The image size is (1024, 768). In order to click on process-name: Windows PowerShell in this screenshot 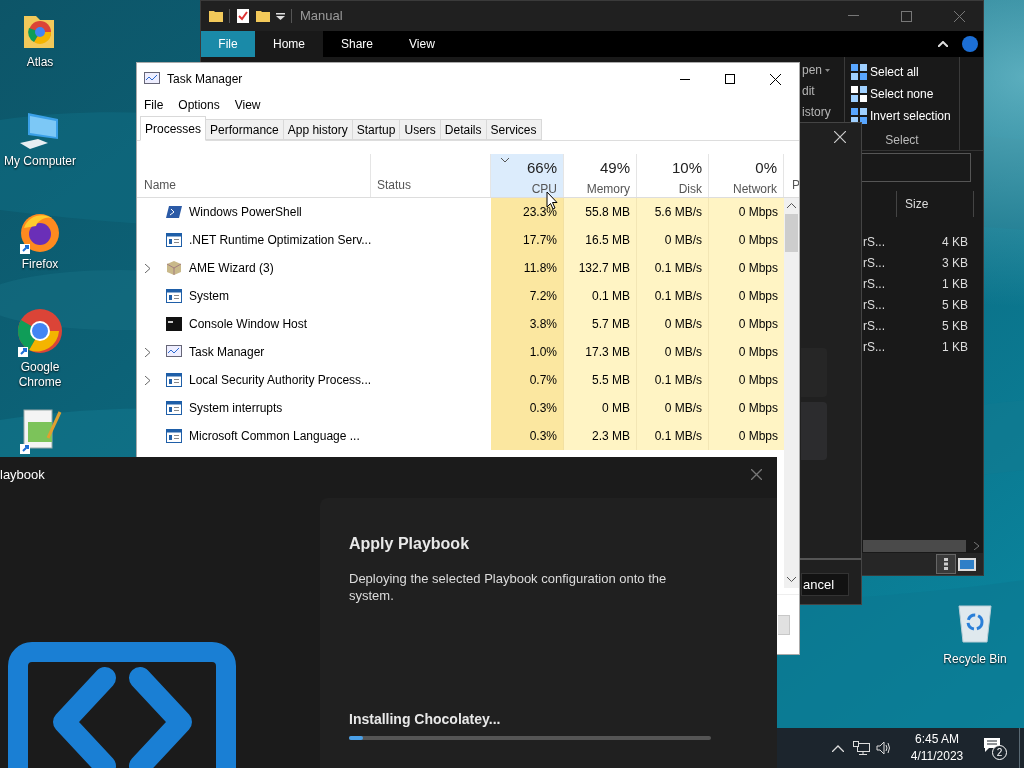, I will do `click(245, 212)`.